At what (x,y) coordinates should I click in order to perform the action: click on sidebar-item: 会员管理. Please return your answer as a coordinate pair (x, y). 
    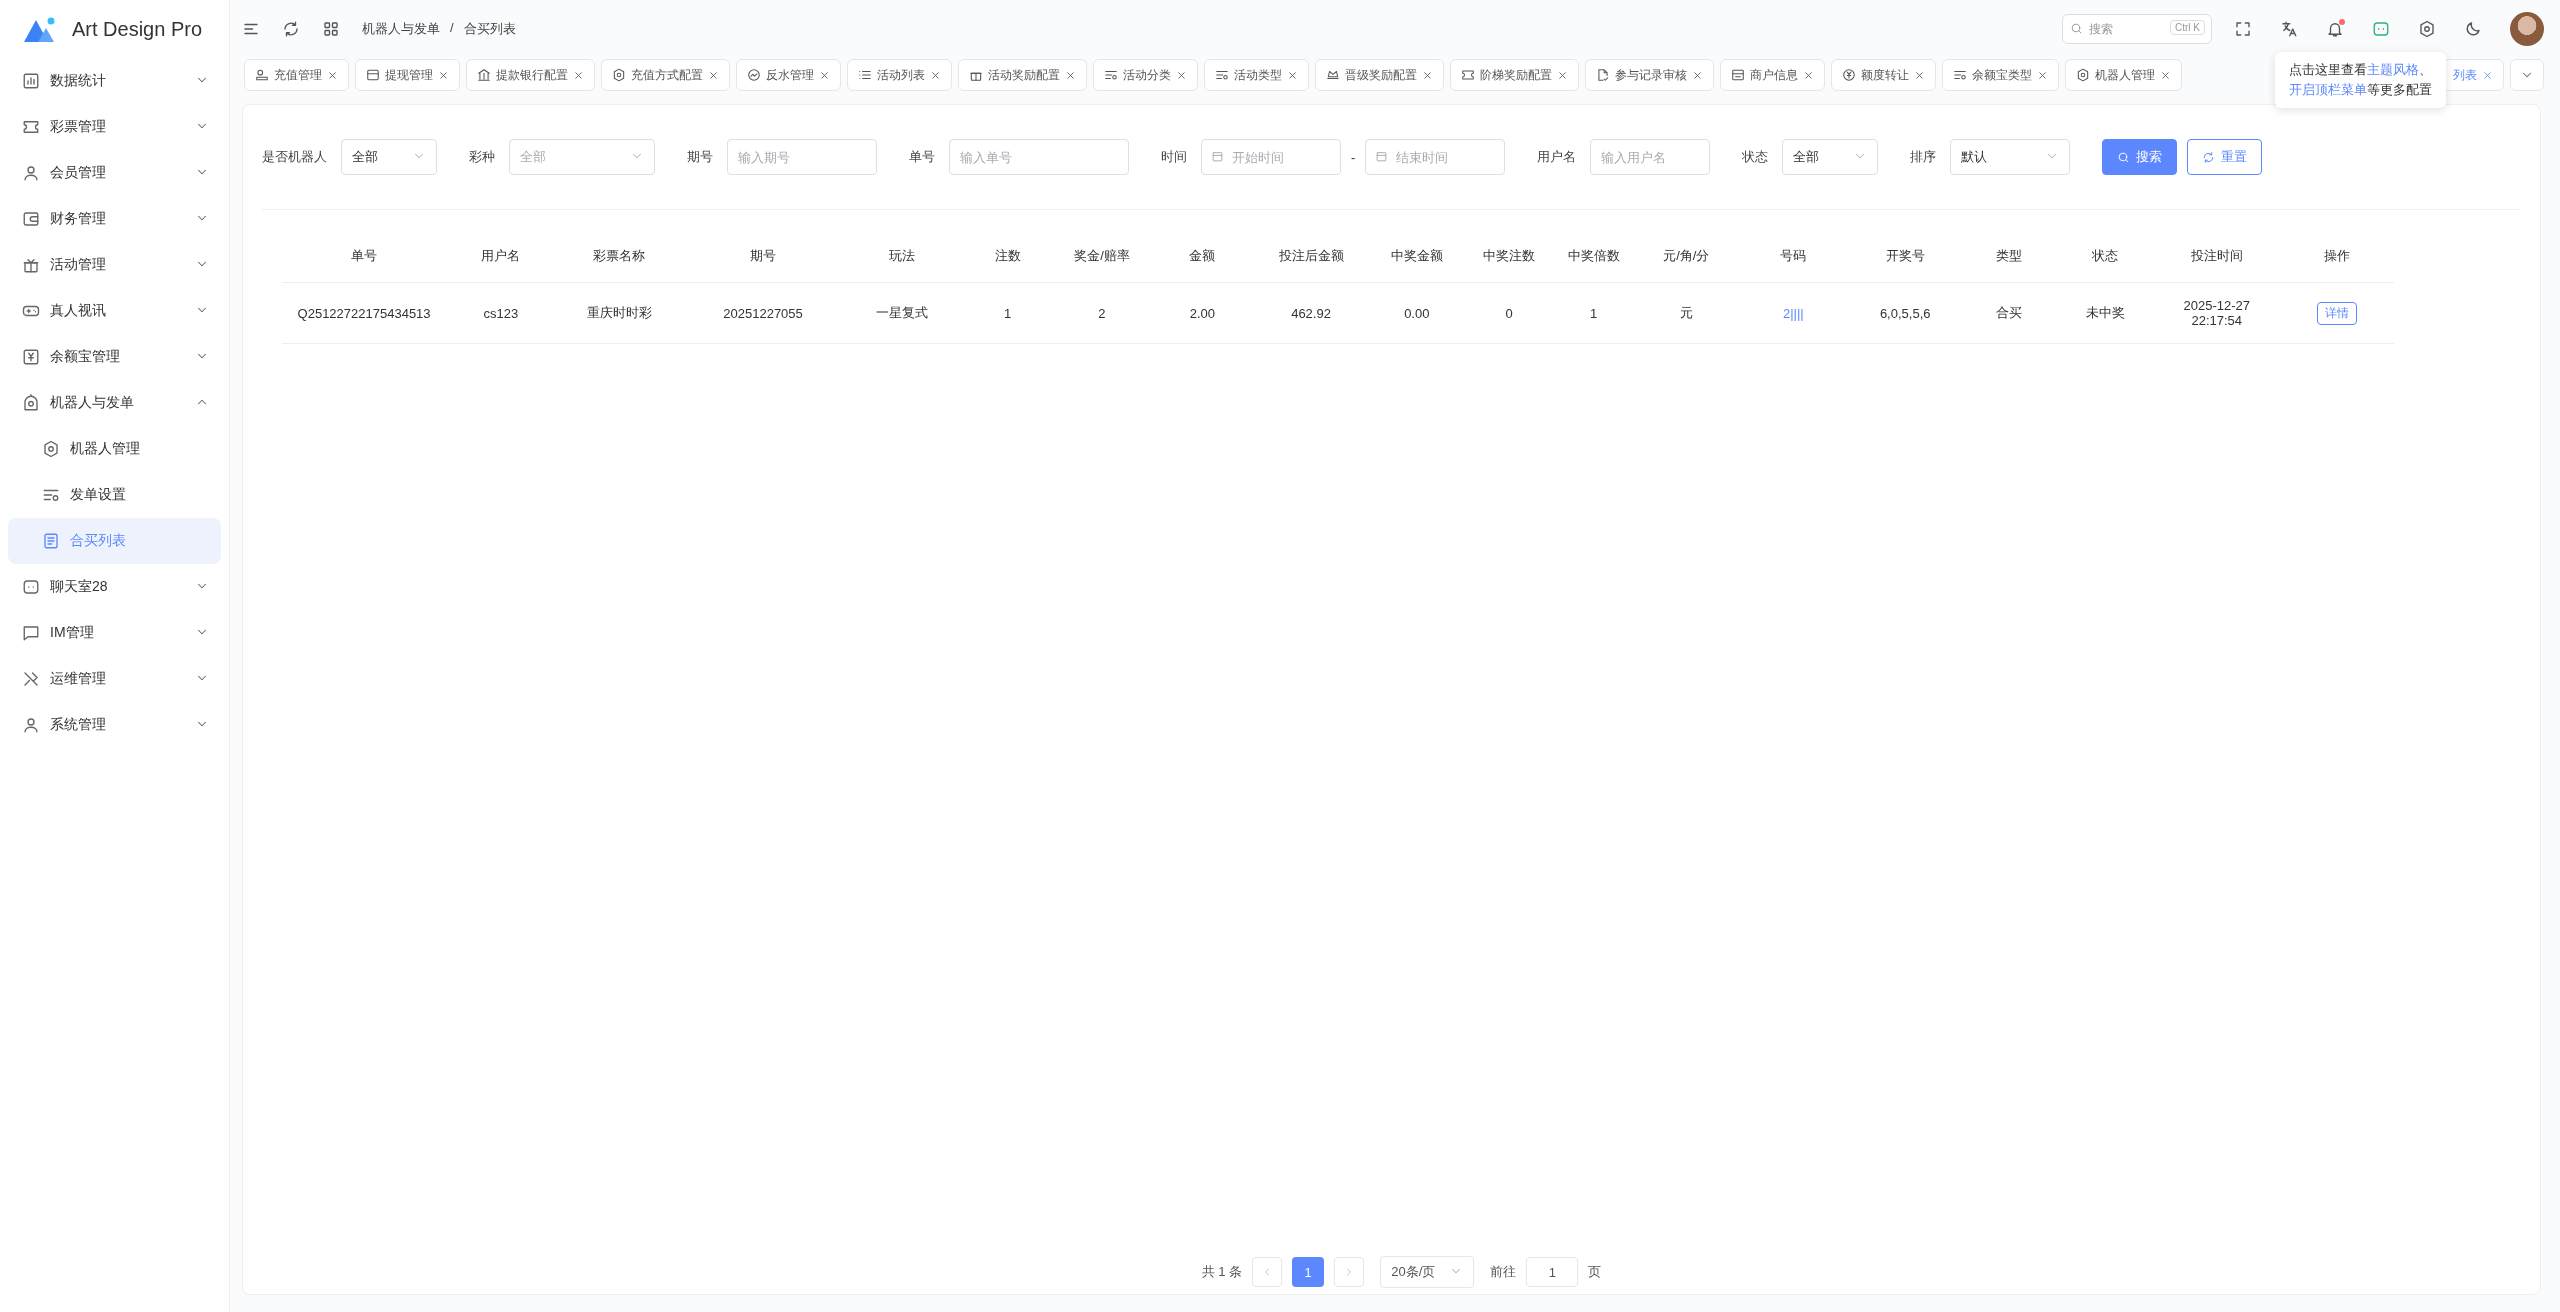
    Looking at the image, I should click on (114, 173).